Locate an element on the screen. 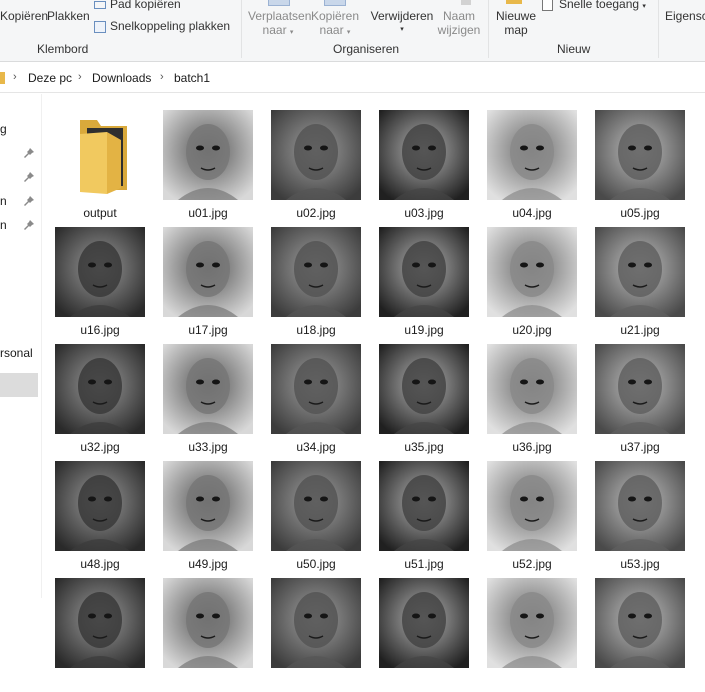 The image size is (705, 692). kopieren-naar-icon is located at coordinates (335, 3).